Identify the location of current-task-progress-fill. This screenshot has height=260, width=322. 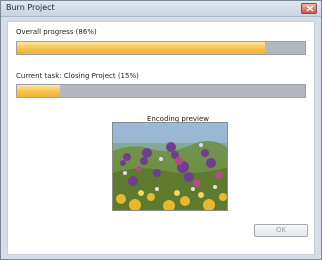
(39, 91).